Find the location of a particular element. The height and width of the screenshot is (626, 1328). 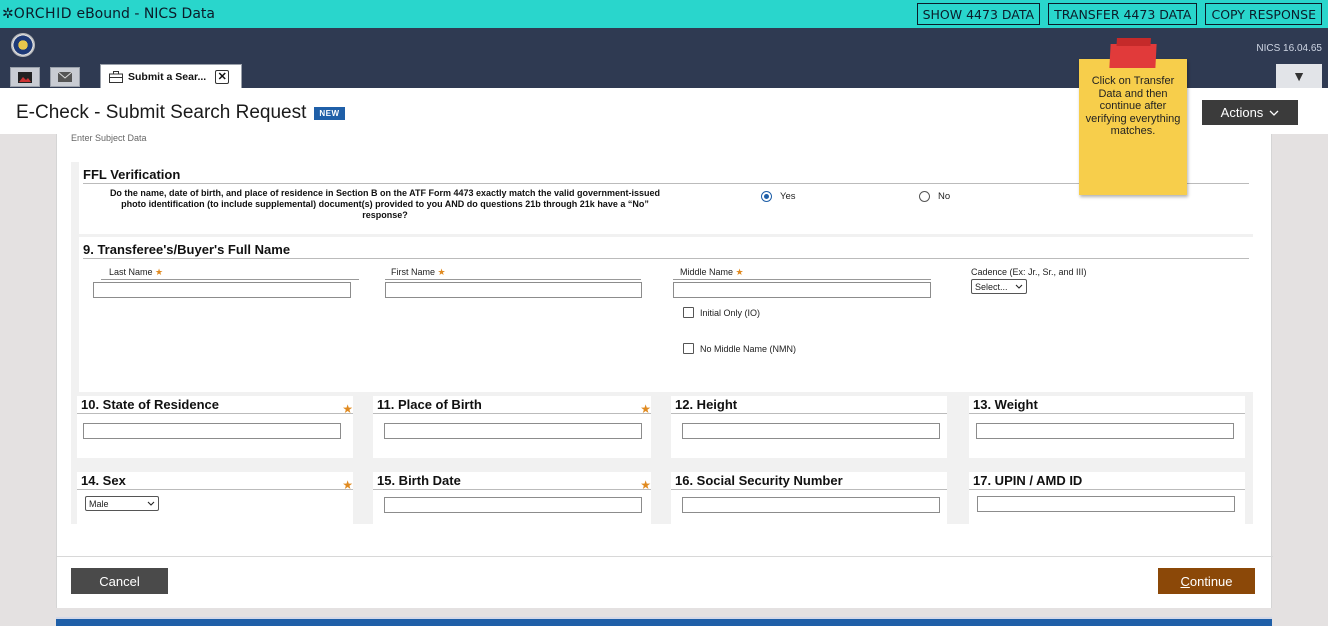

continue-button: Continue is located at coordinates (1206, 581).